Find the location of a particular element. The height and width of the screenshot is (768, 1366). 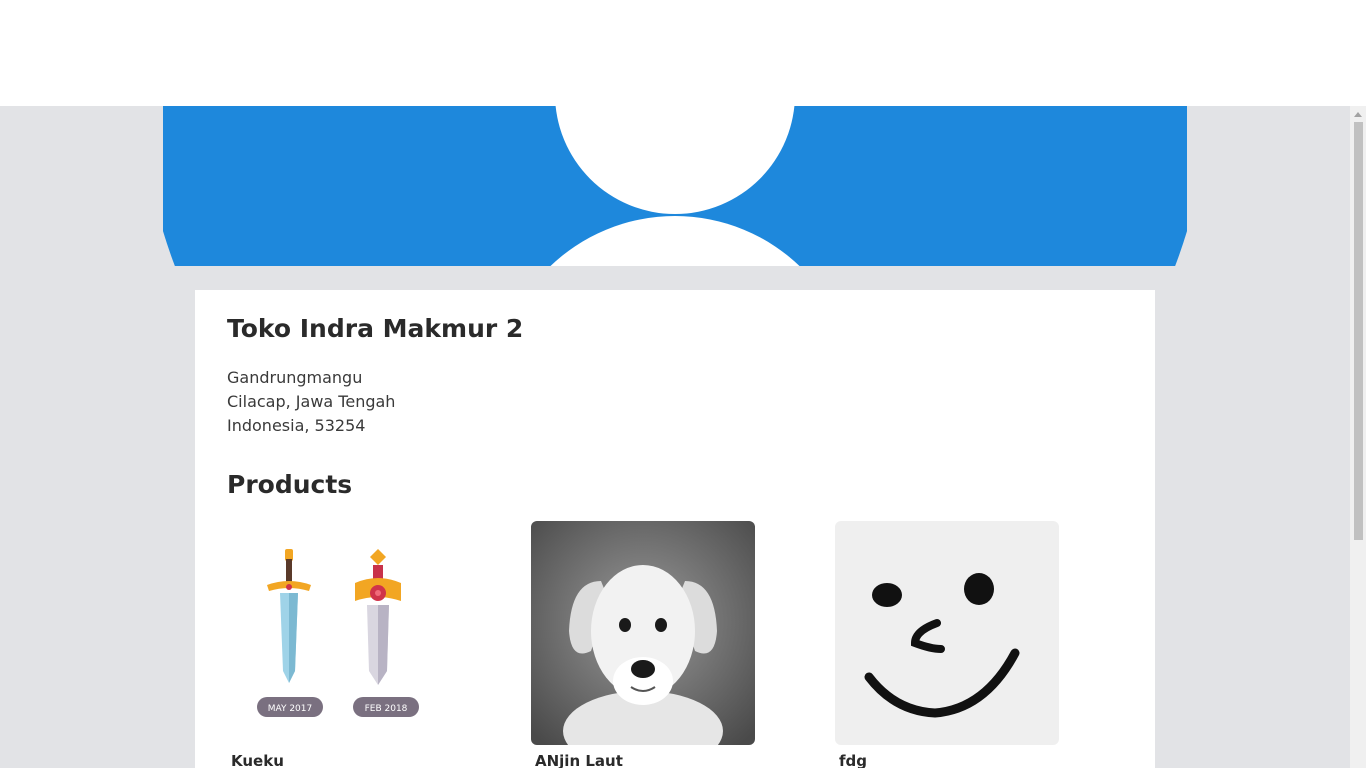

product-badge-1: MAY 2017 is located at coordinates (290, 709).